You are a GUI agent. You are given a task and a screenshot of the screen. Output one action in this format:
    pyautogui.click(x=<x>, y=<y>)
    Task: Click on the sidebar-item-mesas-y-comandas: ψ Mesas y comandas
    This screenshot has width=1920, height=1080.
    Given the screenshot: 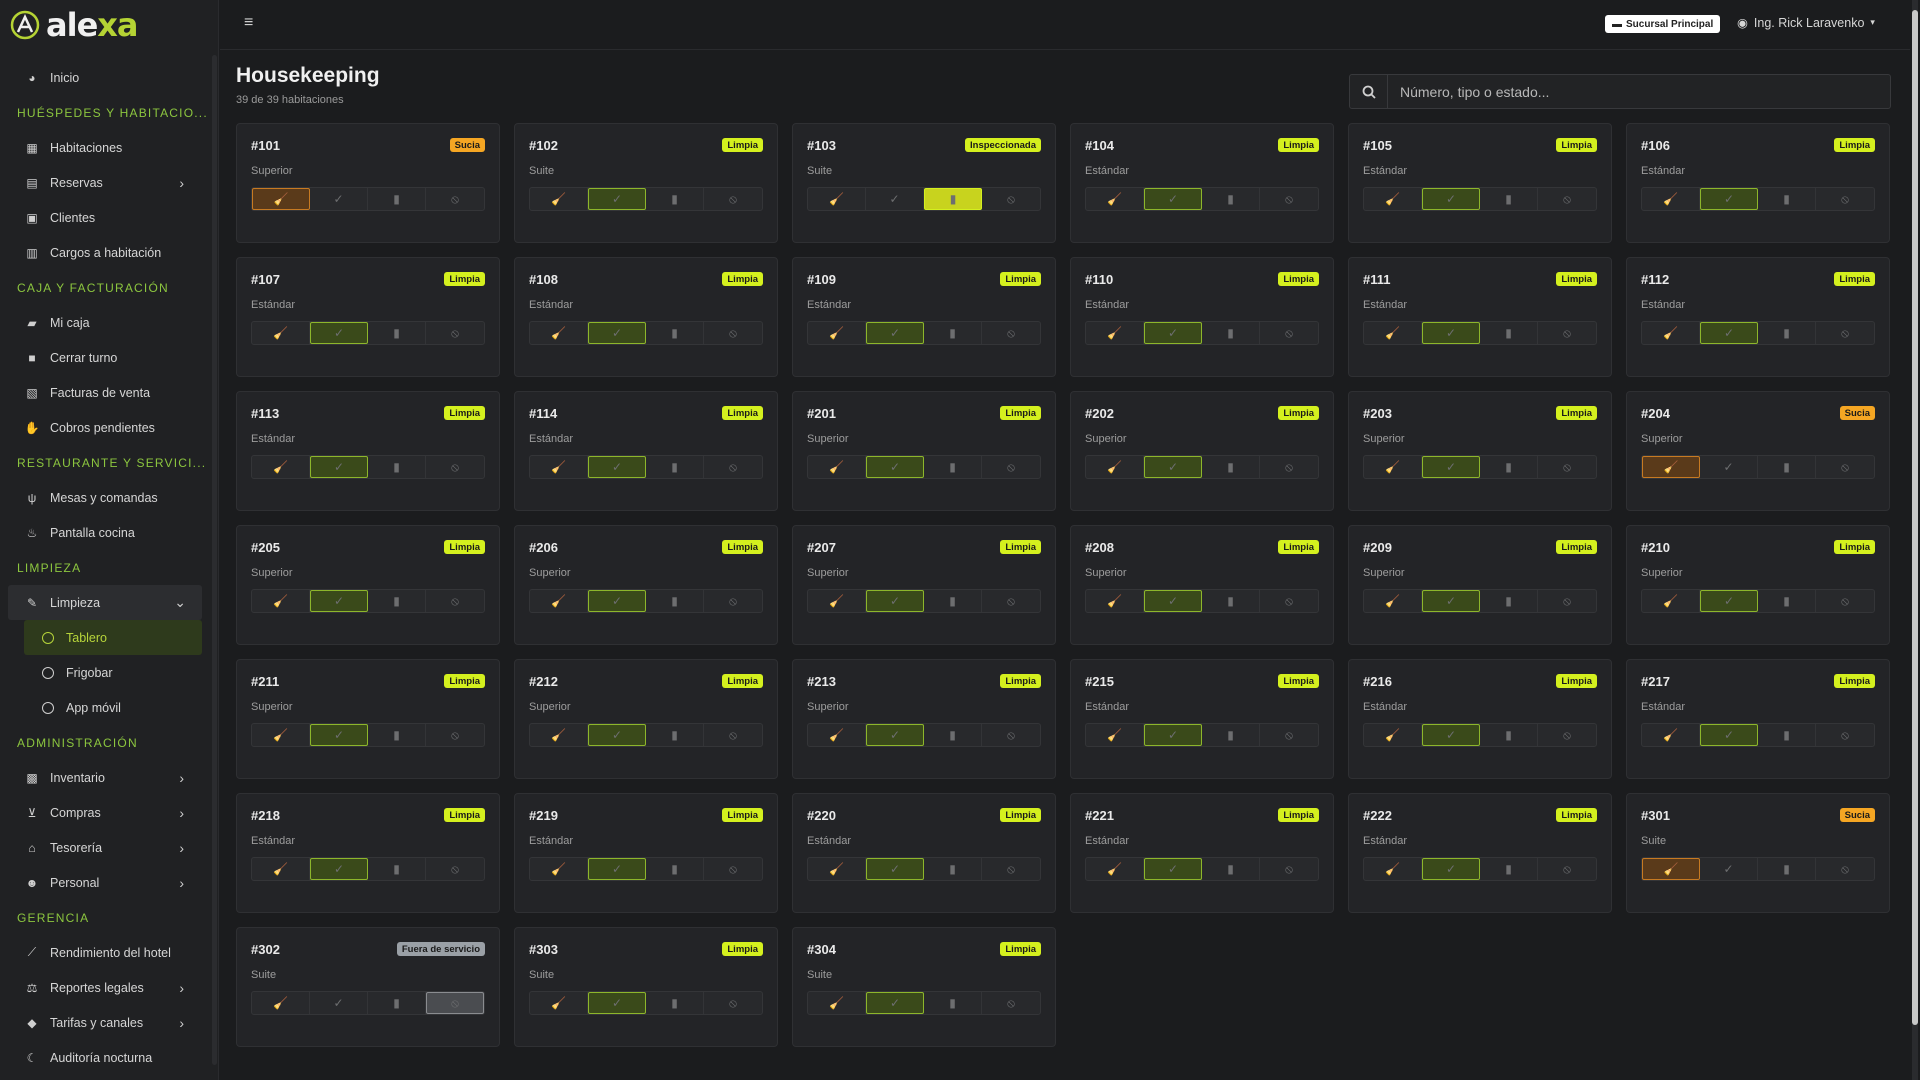 What is the action you would take?
    pyautogui.click(x=109, y=497)
    